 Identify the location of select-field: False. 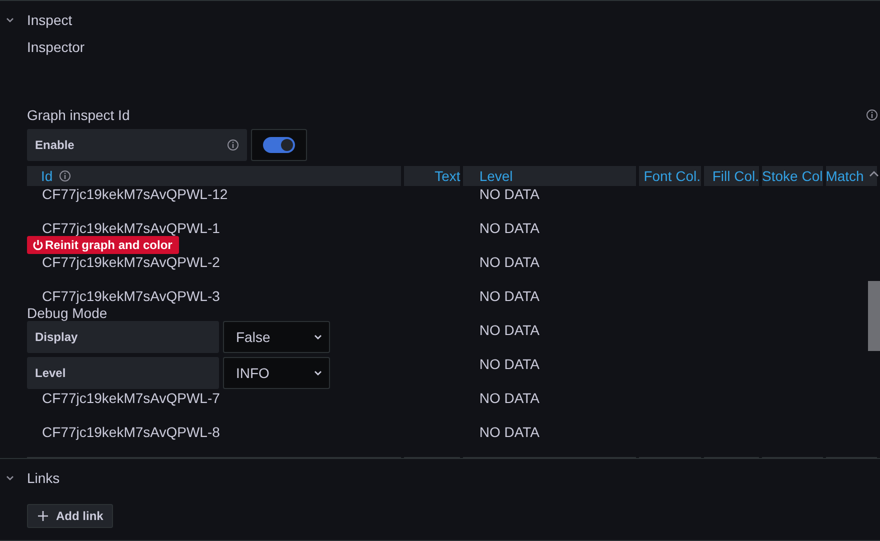
(276, 337).